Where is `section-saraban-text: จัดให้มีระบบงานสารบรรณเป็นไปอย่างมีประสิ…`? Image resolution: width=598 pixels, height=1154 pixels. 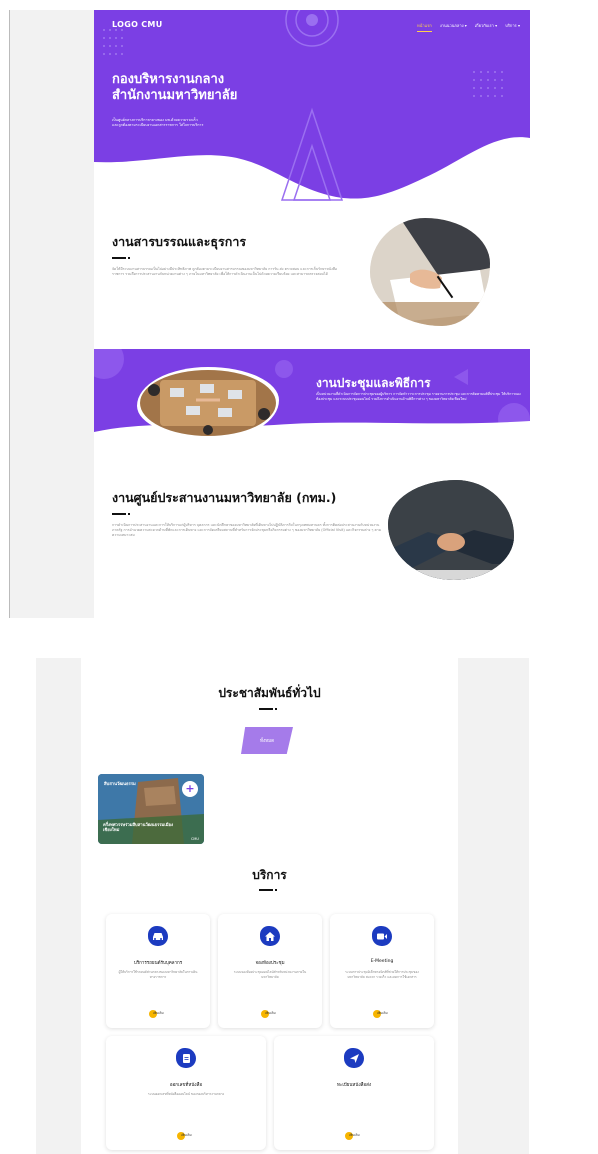 section-saraban-text: จัดให้มีระบบงานสารบรรณเป็นไปอย่างมีประสิ… is located at coordinates (225, 271).